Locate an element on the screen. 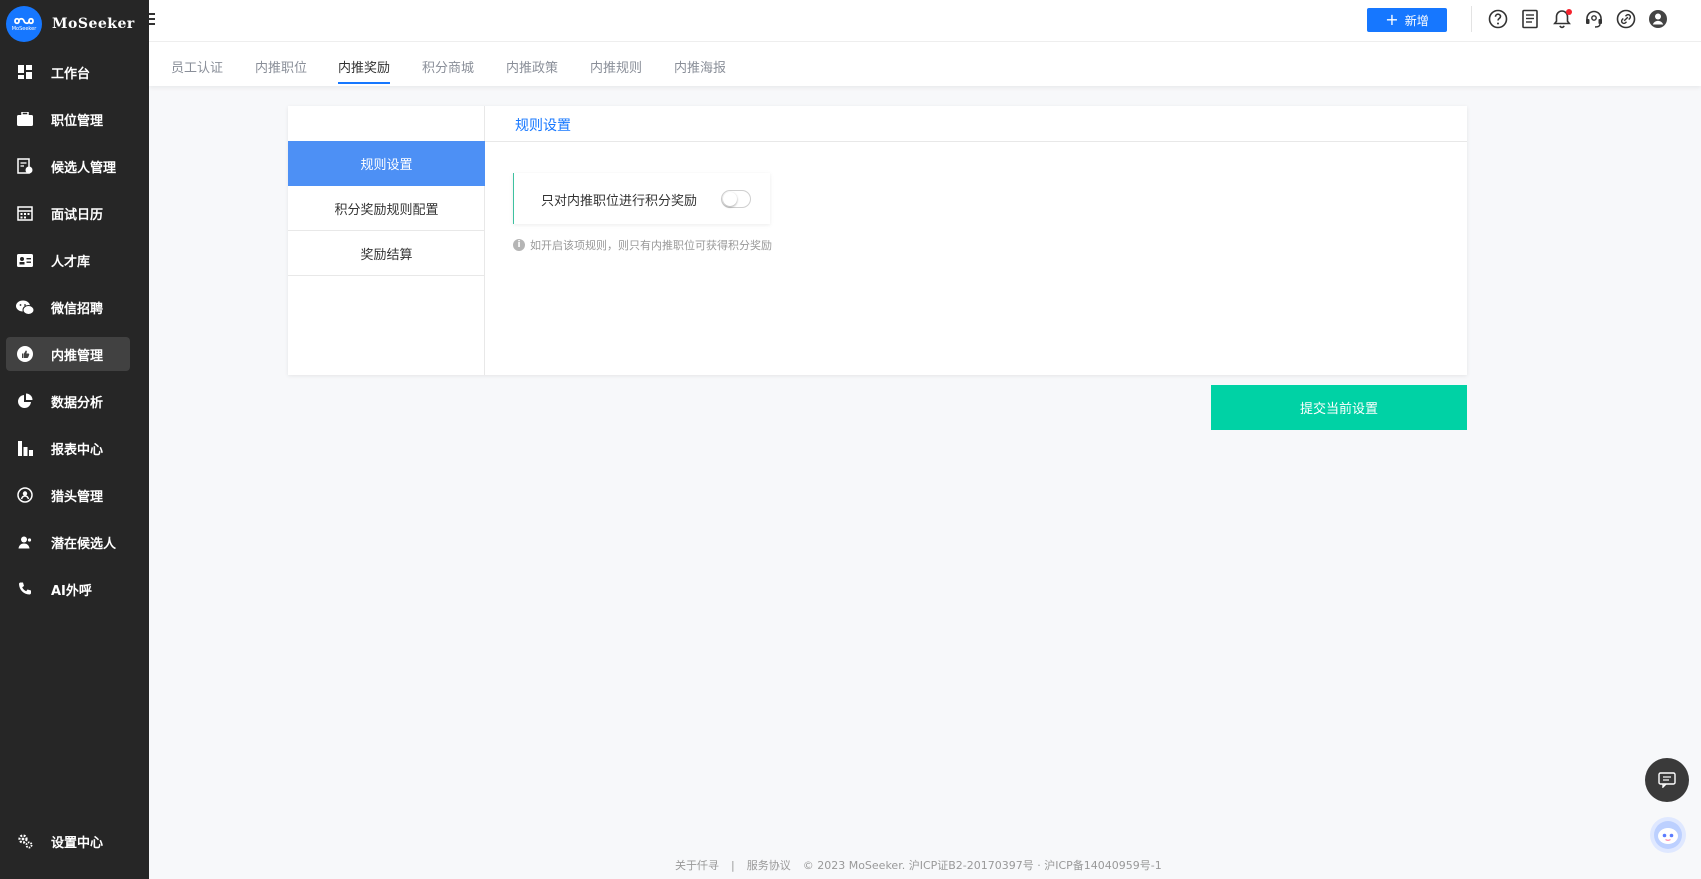 The height and width of the screenshot is (879, 1701). sidebar-item-label: 人才库 is located at coordinates (71, 262).